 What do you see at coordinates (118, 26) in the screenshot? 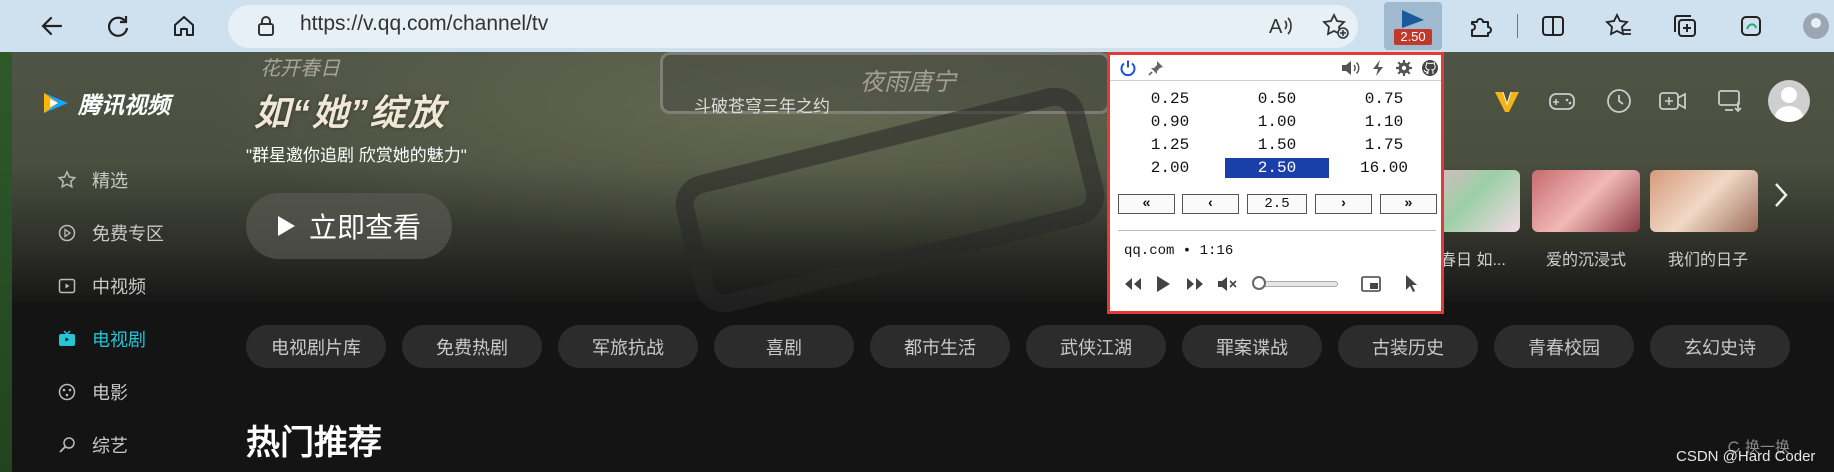
I see `reload-icon` at bounding box center [118, 26].